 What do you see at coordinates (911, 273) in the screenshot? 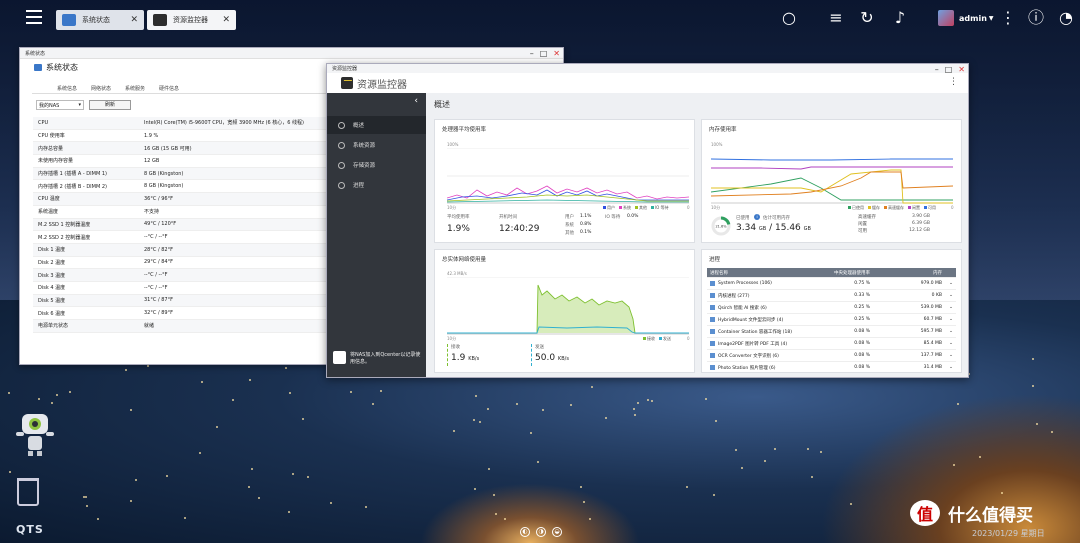
I see `col-memory: 内存` at bounding box center [911, 273].